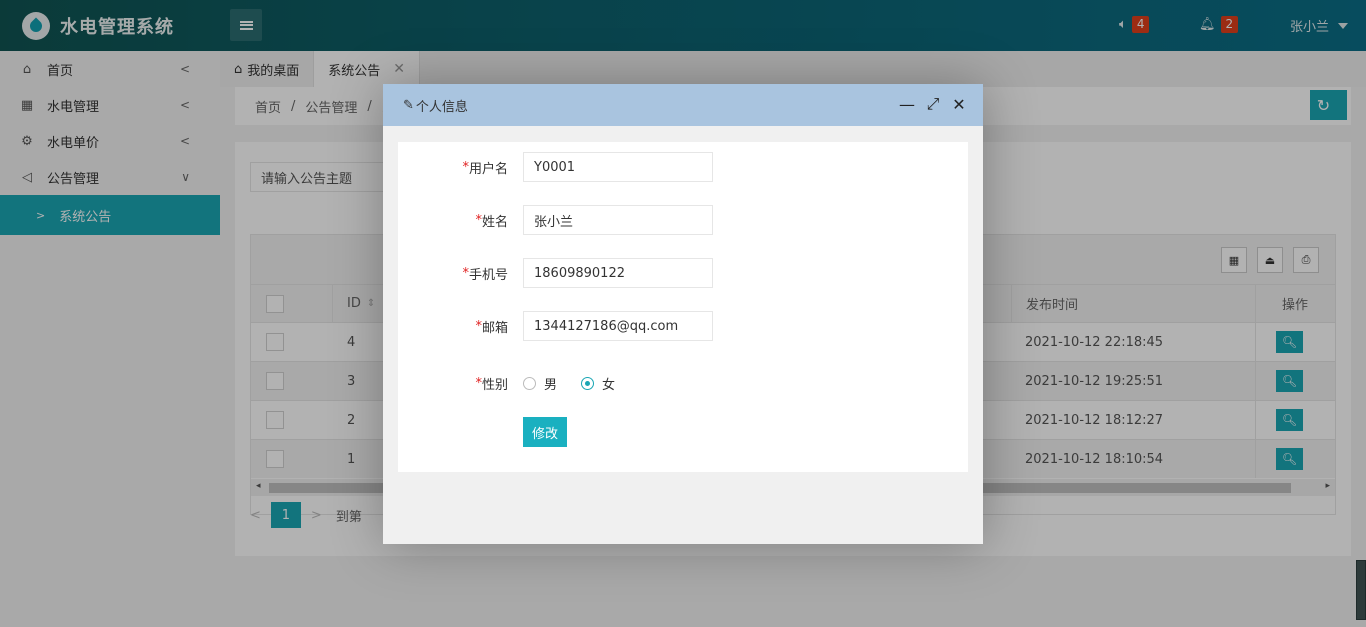 The image size is (1366, 627). I want to click on form-row-phone: * 手机号 18609890122, so click(683, 273).